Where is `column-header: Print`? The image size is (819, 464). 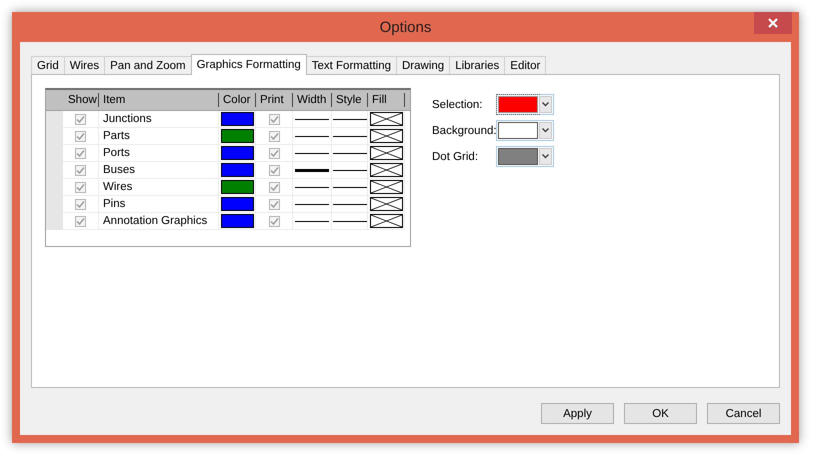
column-header: Print is located at coordinates (274, 100).